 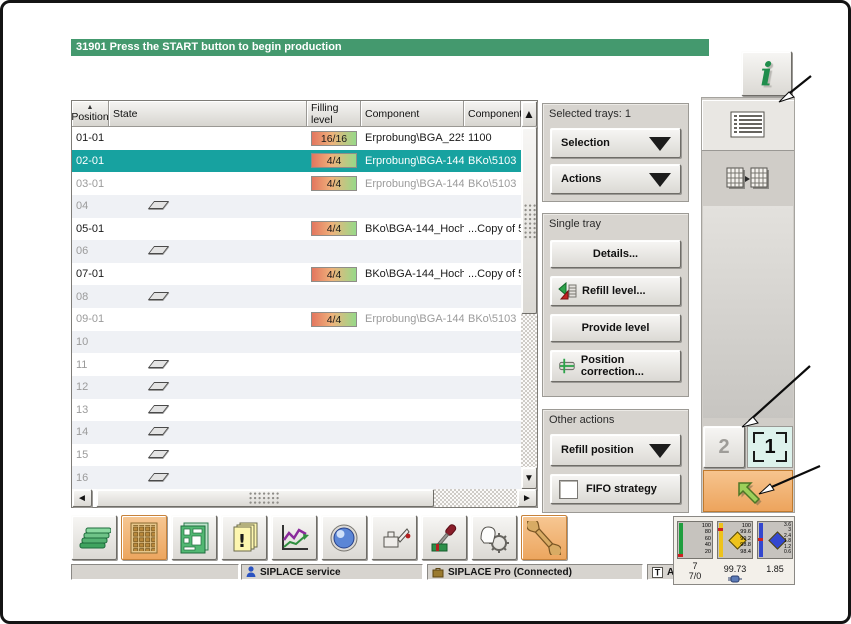 I want to click on info-button: i, so click(x=766, y=73).